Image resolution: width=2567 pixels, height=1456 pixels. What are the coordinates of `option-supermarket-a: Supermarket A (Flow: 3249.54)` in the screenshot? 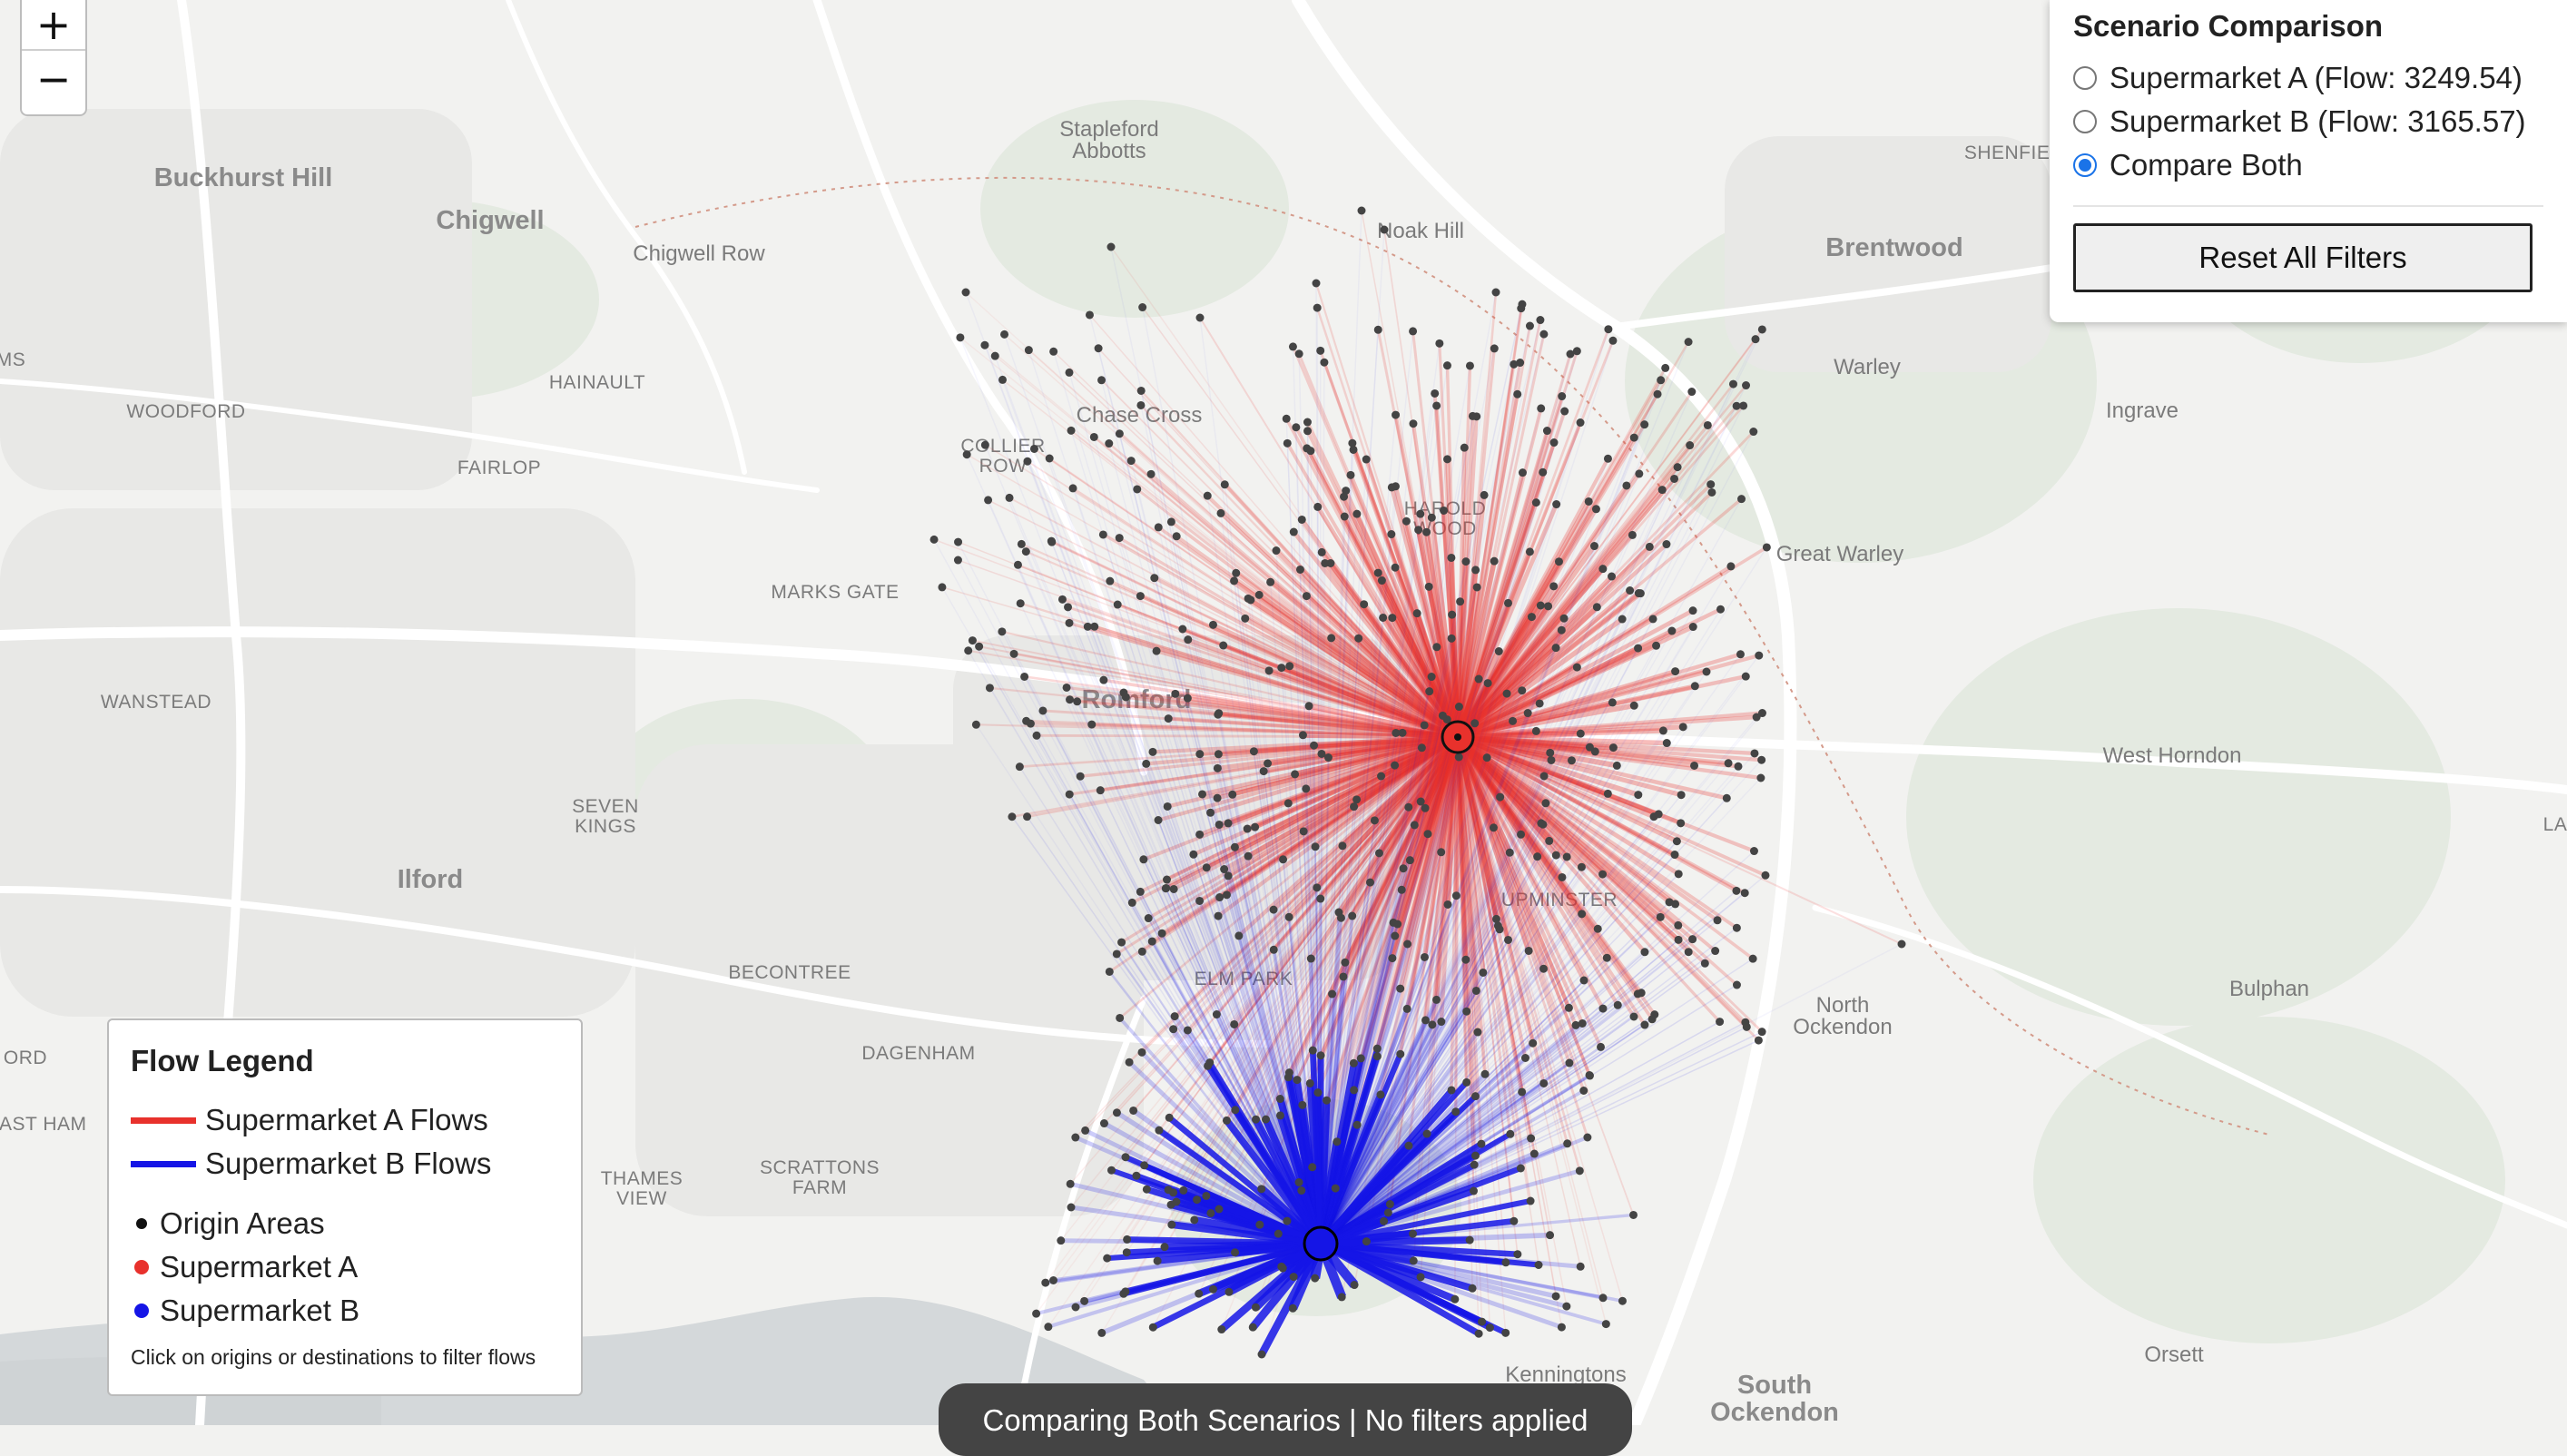 It's located at (2308, 78).